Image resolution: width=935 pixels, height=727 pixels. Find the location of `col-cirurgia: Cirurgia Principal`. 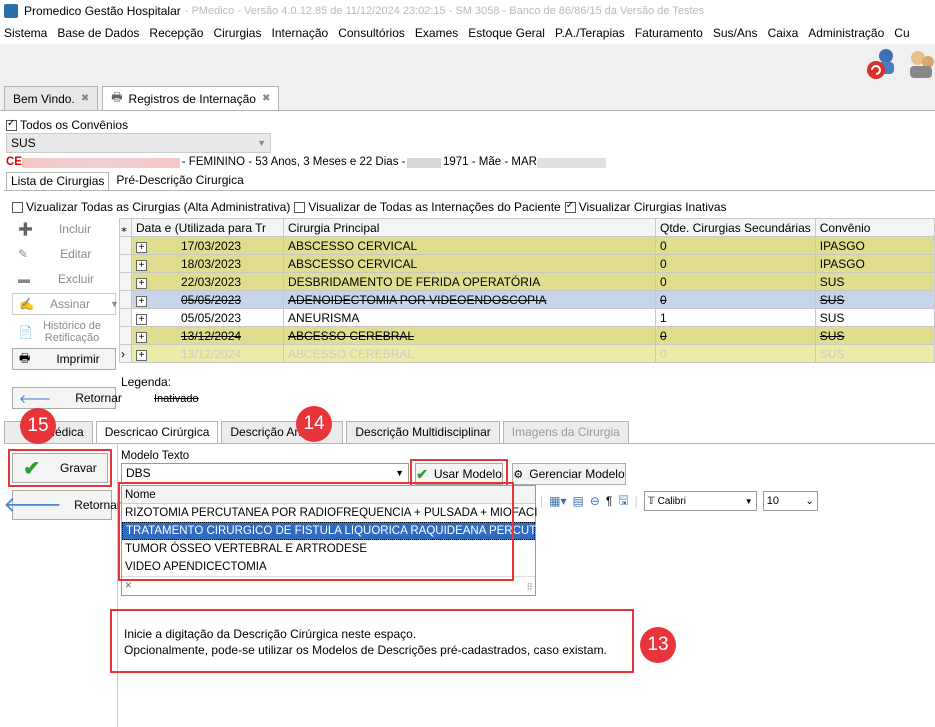

col-cirurgia: Cirurgia Principal is located at coordinates (469, 227).